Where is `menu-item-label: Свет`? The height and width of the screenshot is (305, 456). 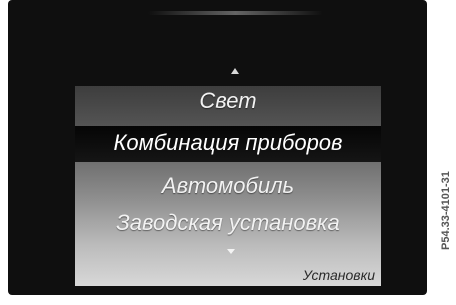
menu-item-label: Свет is located at coordinates (228, 100).